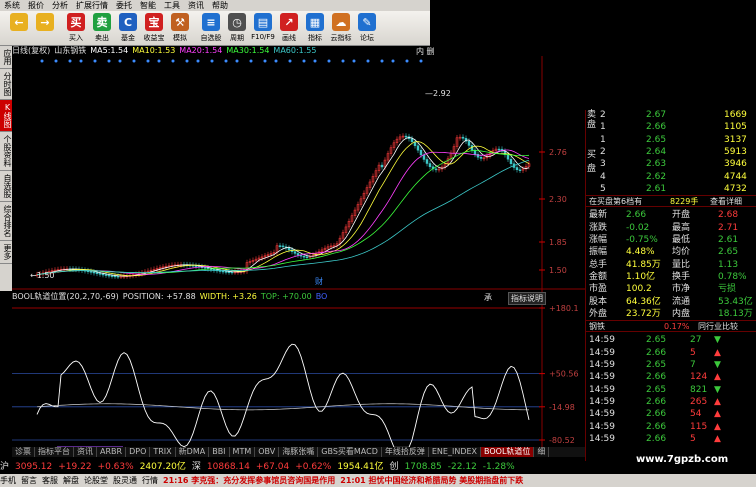 The height and width of the screenshot is (487, 756). Describe the element at coordinates (681, 301) in the screenshot. I see `stat-label: 流通` at that location.